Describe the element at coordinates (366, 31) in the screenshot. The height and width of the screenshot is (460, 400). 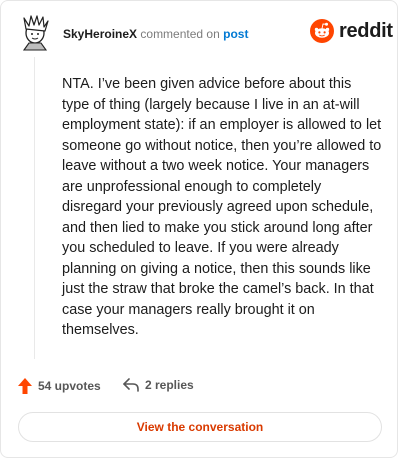
I see `reddit-wordmark: reddit` at that location.